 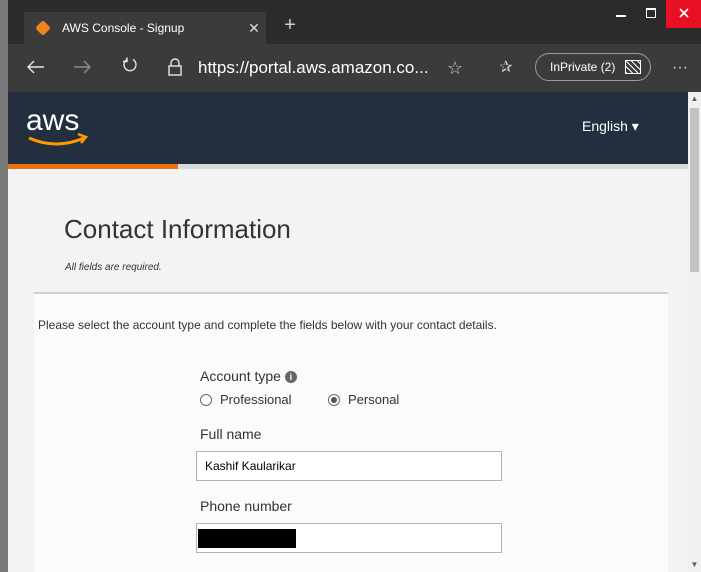 I want to click on minimize-icon, so click(x=621, y=16).